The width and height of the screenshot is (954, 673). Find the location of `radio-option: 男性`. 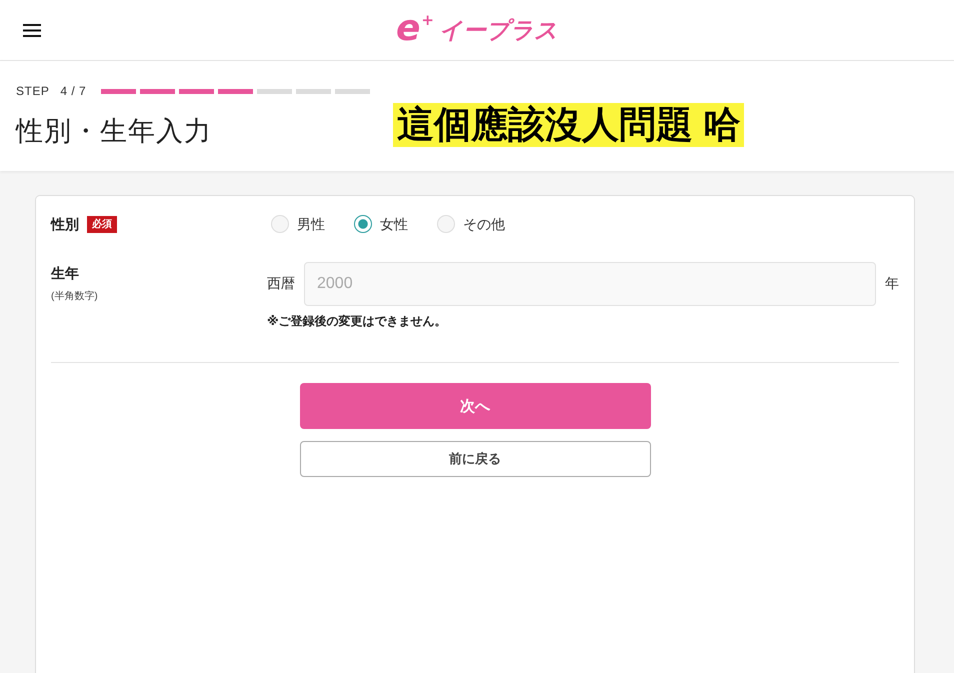

radio-option: 男性 is located at coordinates (298, 224).